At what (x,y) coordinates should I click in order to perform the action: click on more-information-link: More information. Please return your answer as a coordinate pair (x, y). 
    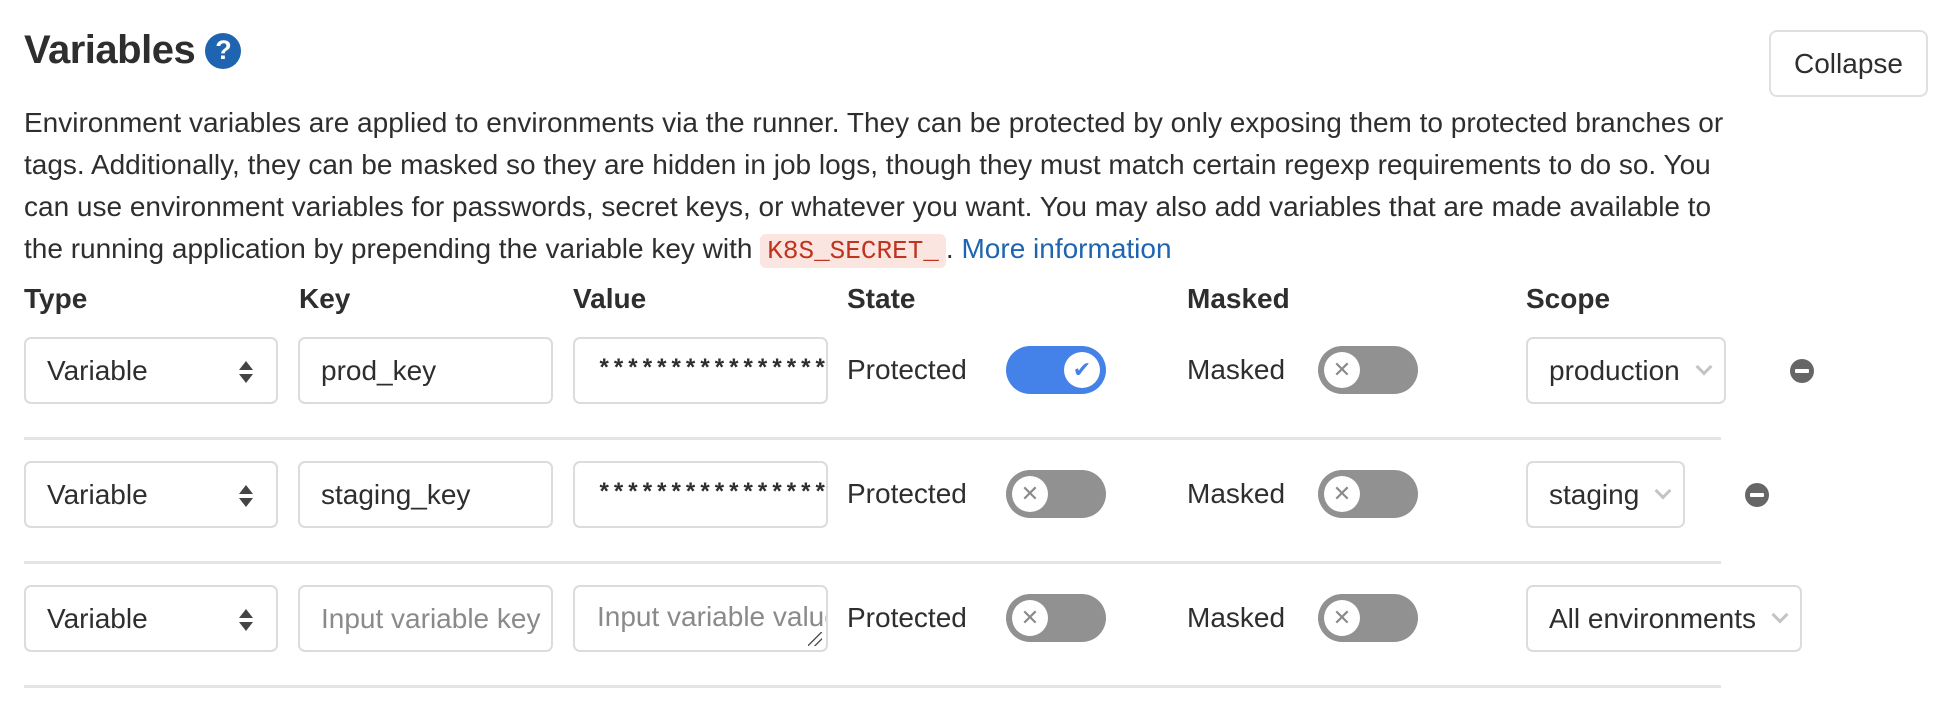
    Looking at the image, I should click on (1066, 248).